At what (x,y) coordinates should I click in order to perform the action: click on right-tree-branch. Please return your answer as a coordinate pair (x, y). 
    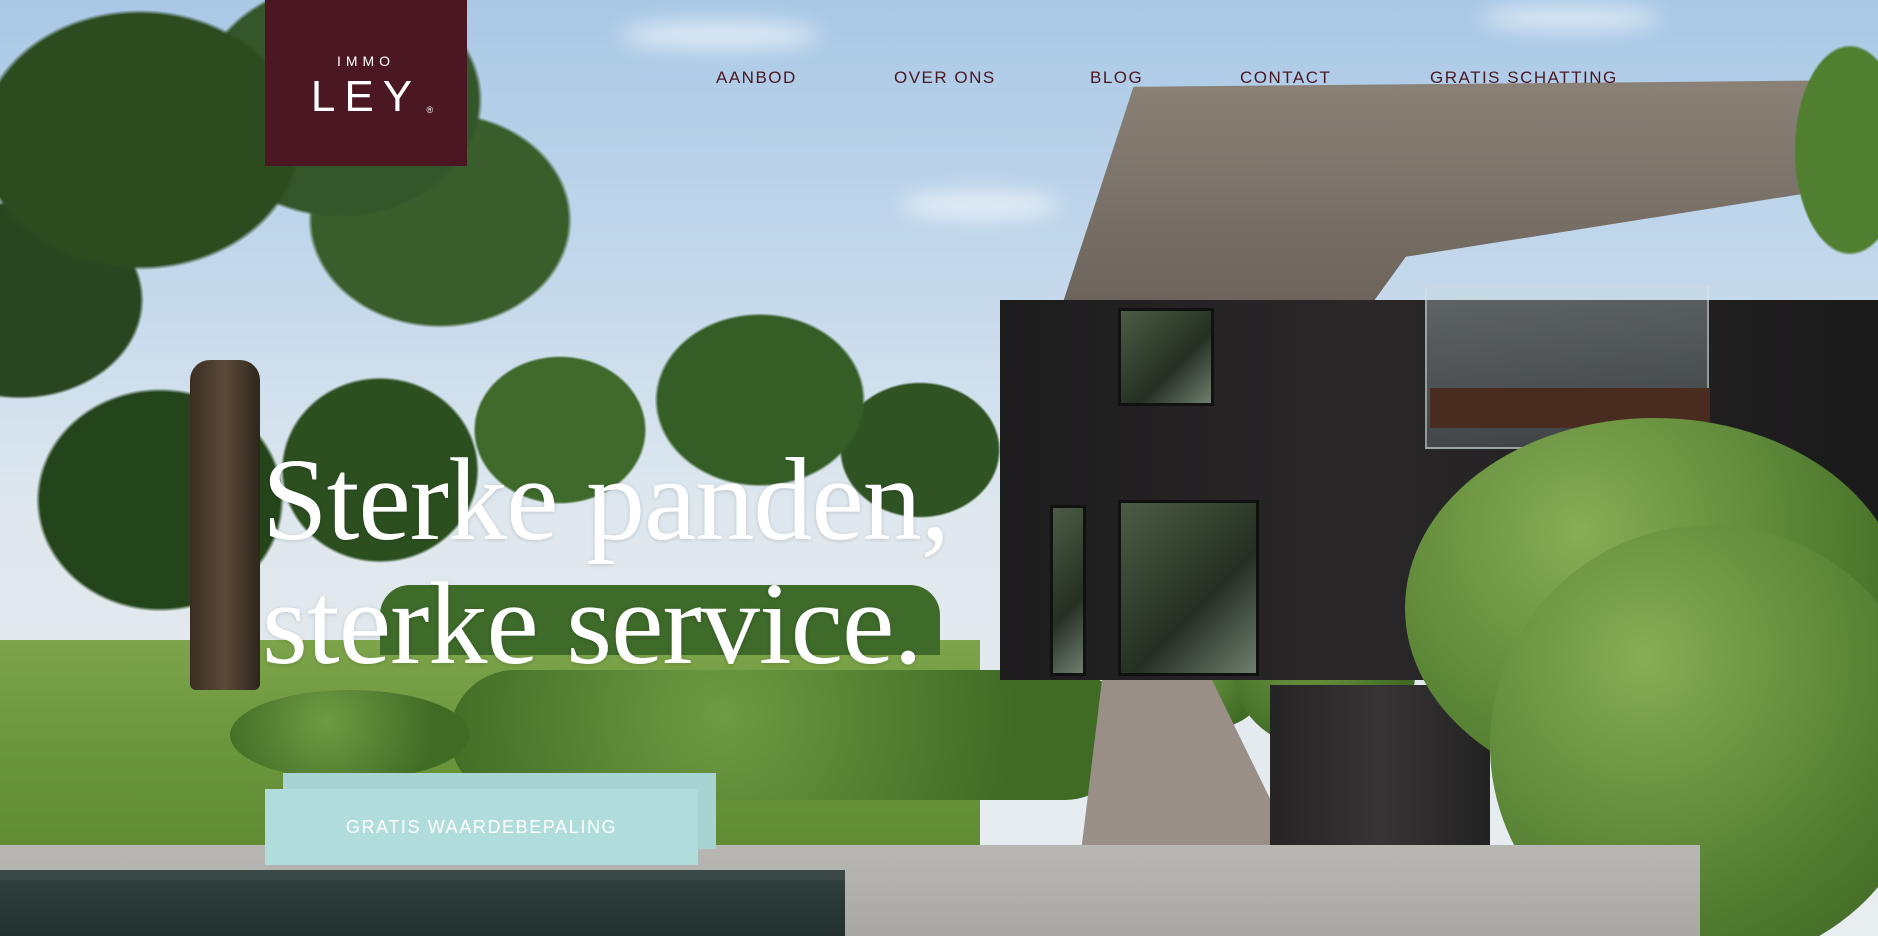
    Looking at the image, I should click on (1819, 170).